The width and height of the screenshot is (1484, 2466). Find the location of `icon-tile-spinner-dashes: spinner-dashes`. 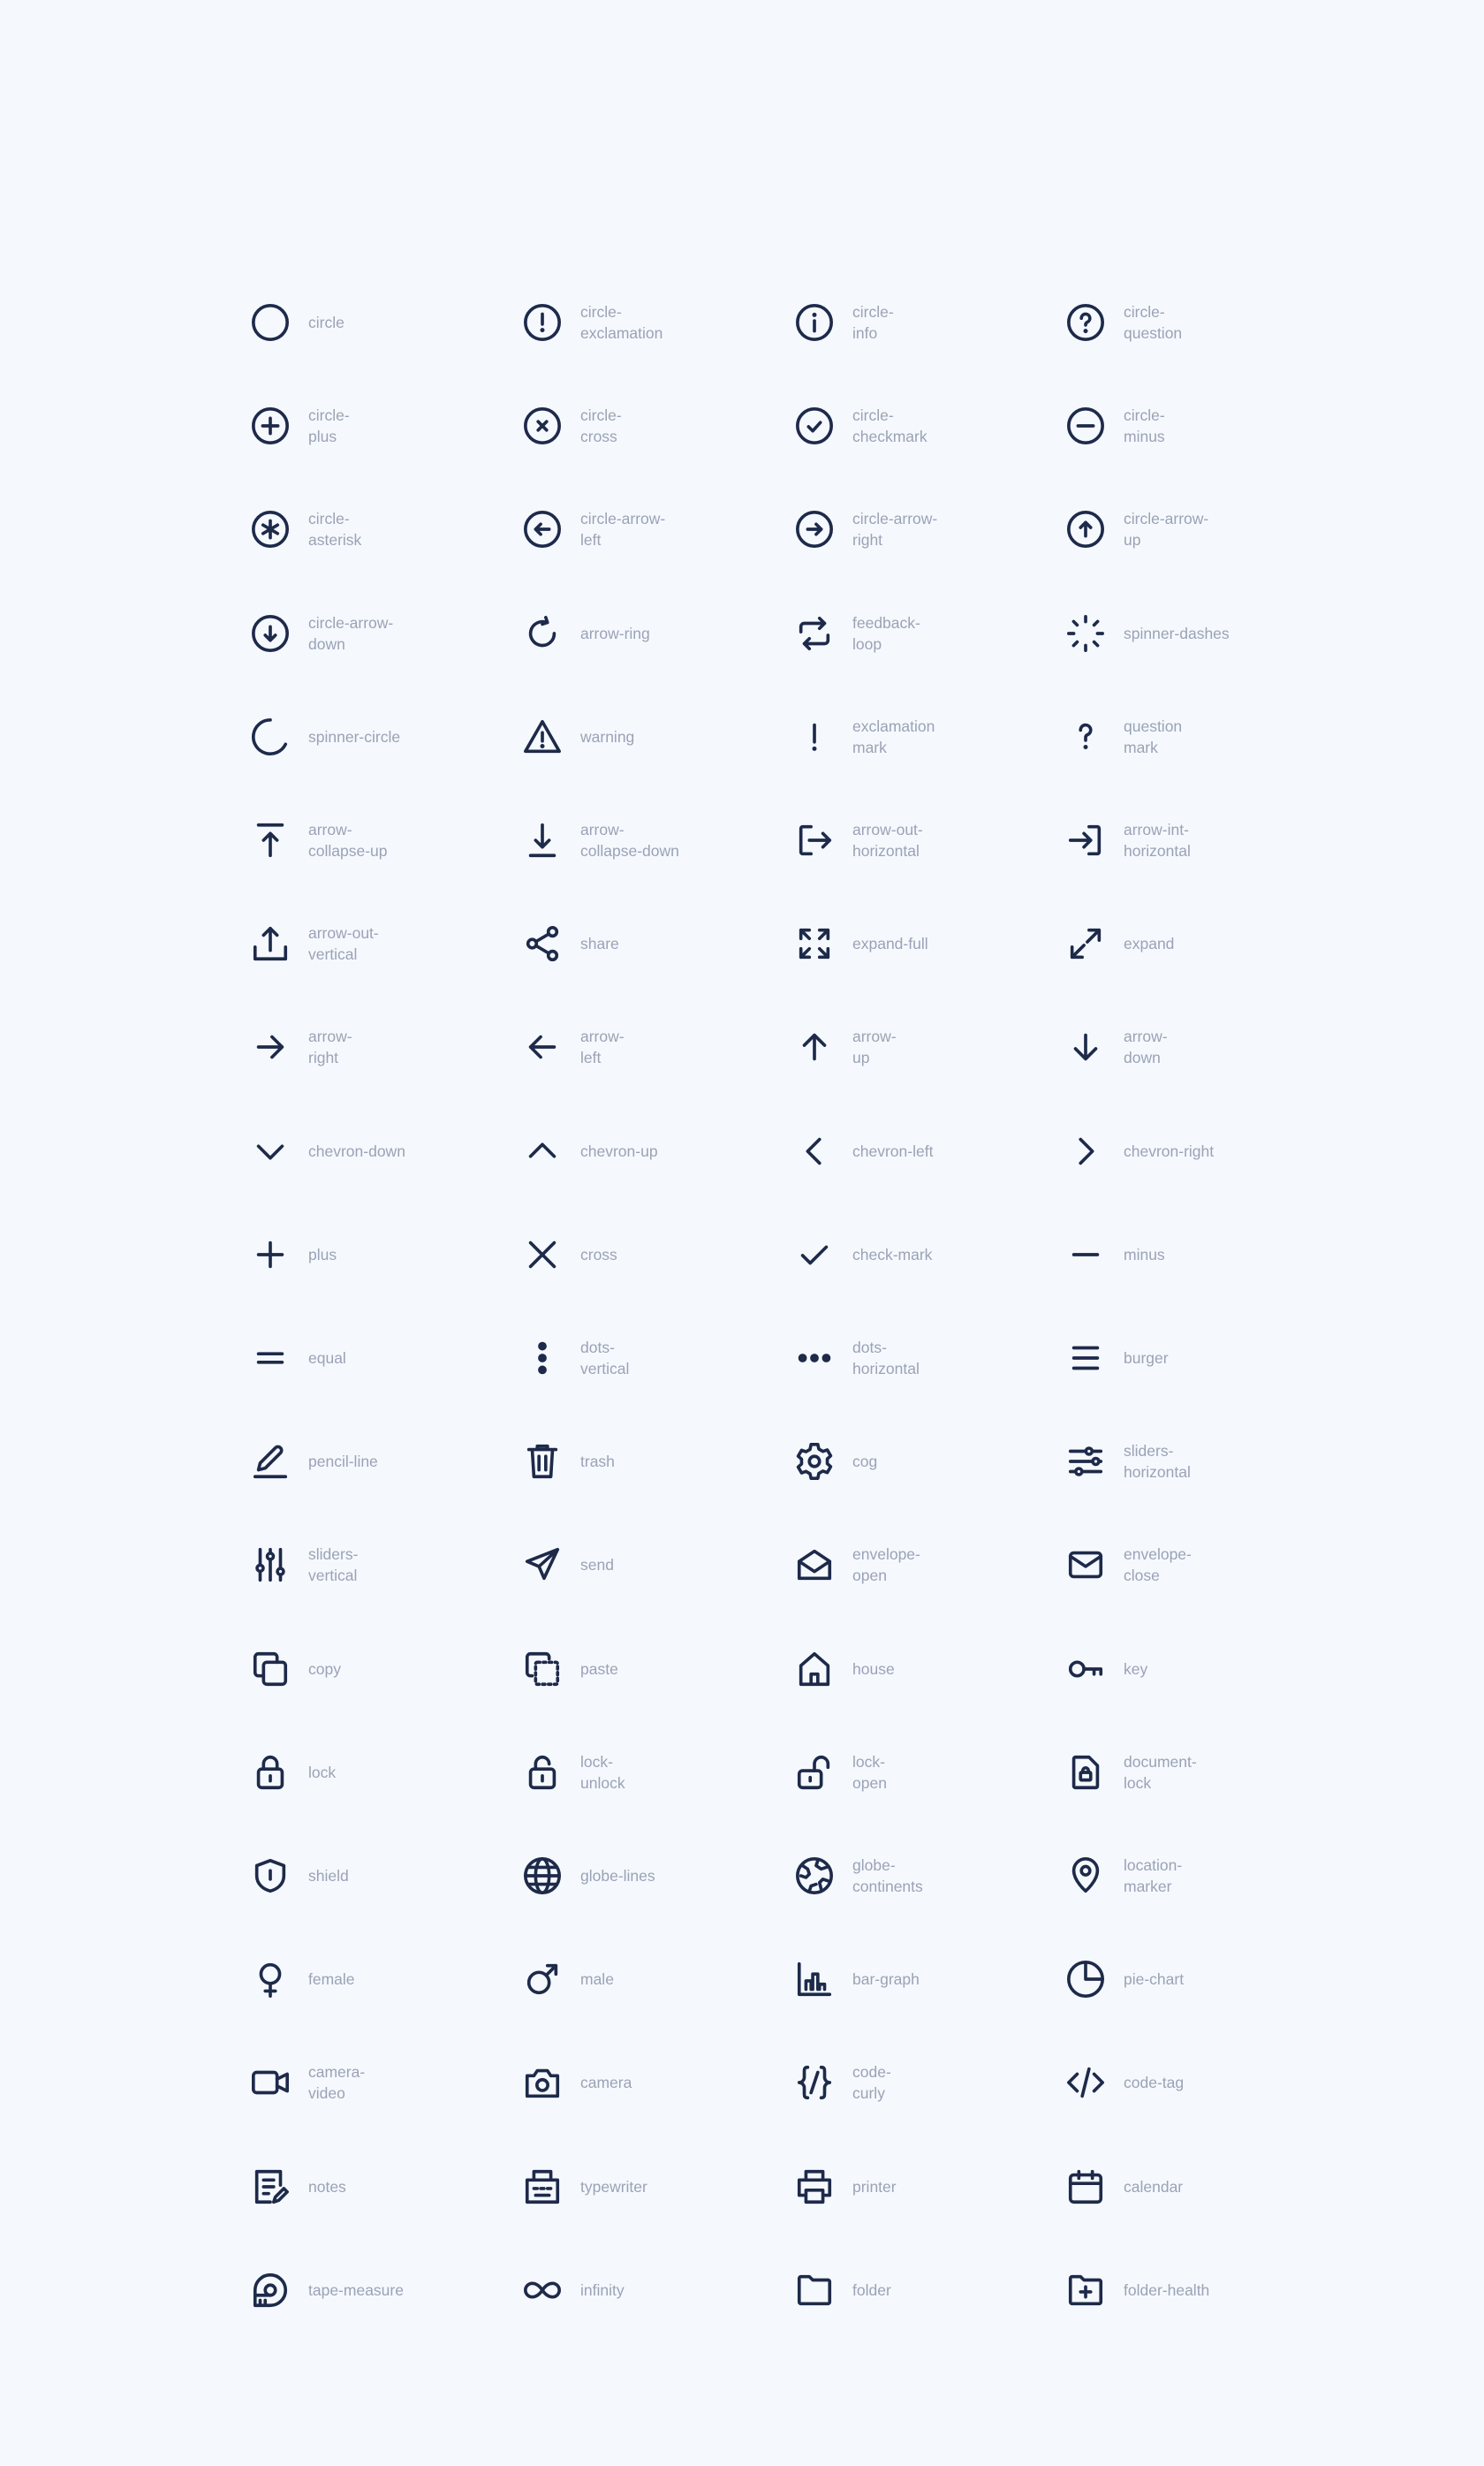

icon-tile-spinner-dashes: spinner-dashes is located at coordinates (1197, 634).